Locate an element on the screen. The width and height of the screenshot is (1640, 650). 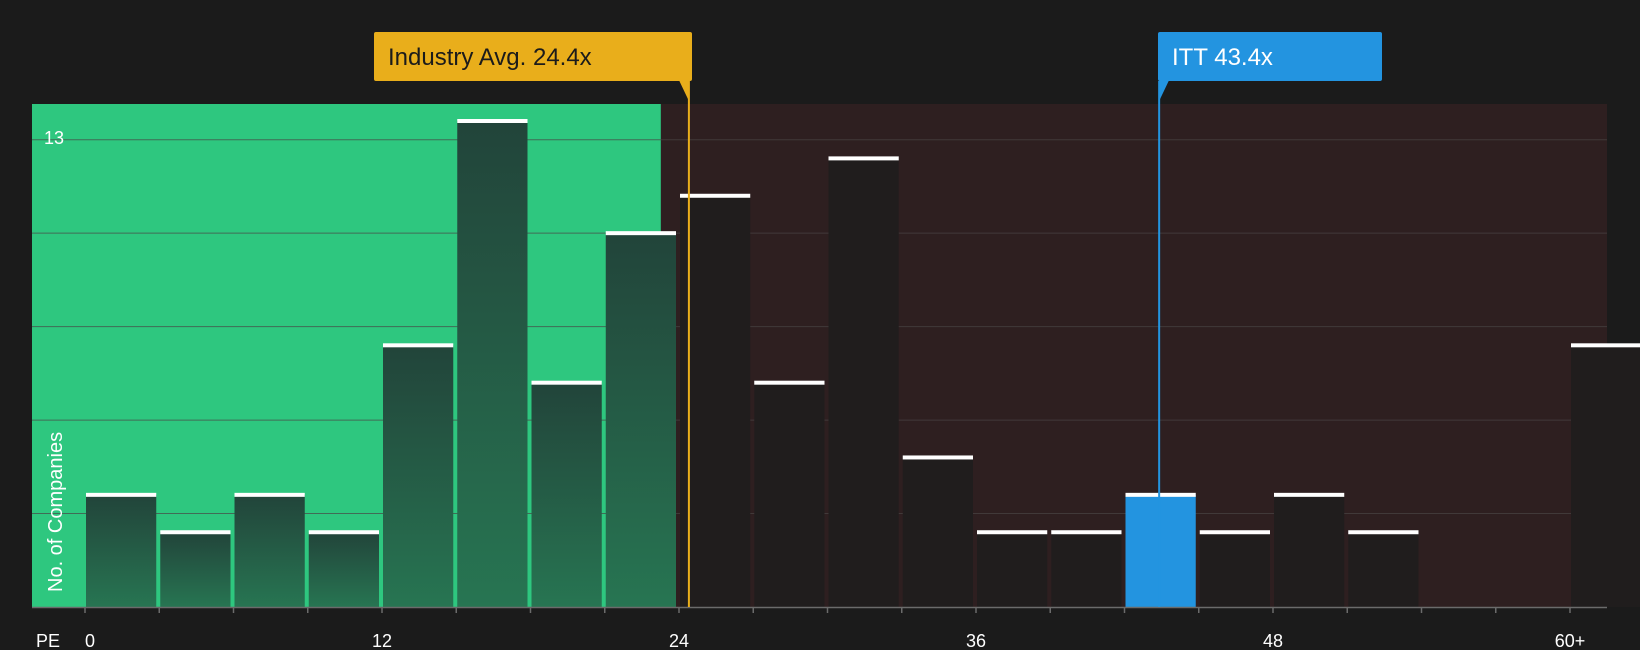
x-tick-label: 60+ is located at coordinates (1570, 640).